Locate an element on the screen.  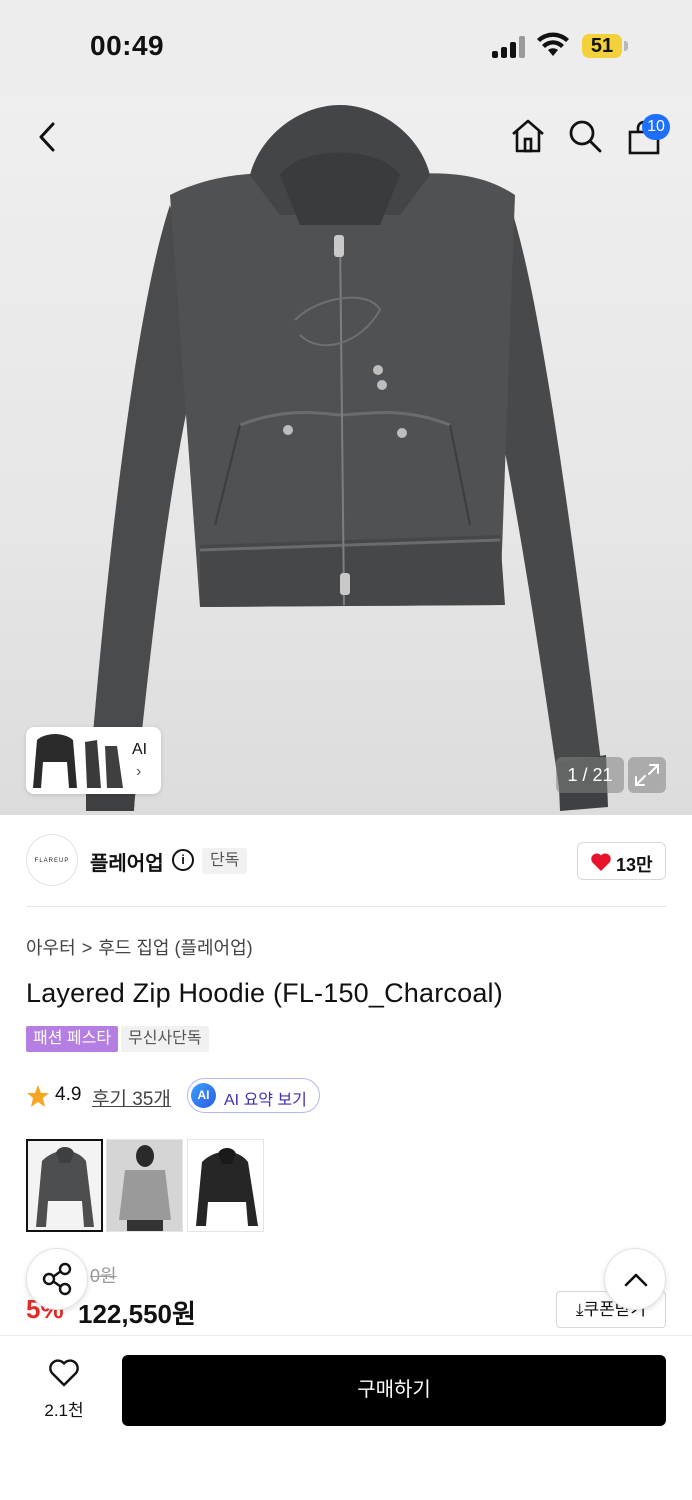
info-icon: i is located at coordinates (183, 860).